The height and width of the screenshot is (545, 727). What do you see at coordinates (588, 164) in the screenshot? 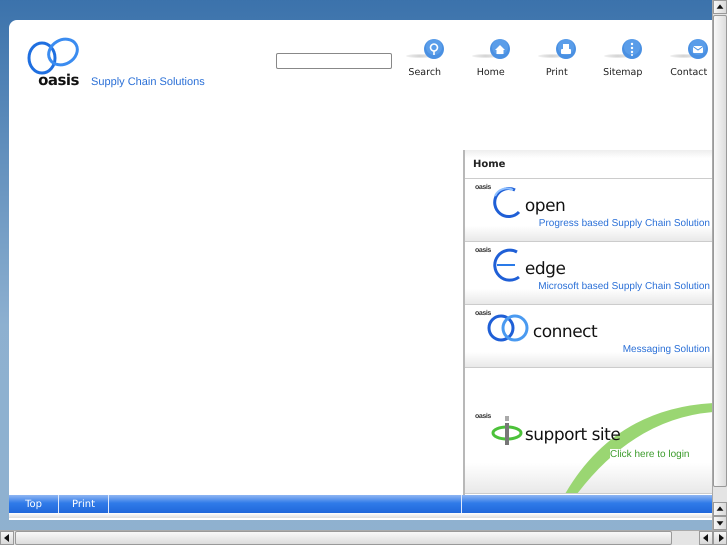
I see `panel-title: Home` at bounding box center [588, 164].